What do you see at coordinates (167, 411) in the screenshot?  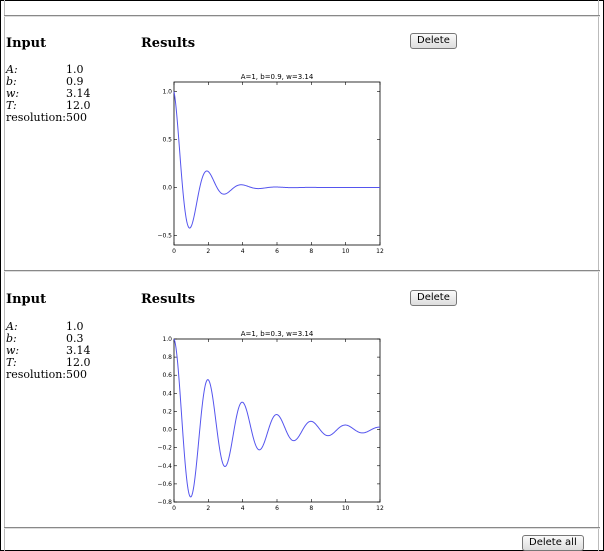 I see `y-tick-label: 0.2` at bounding box center [167, 411].